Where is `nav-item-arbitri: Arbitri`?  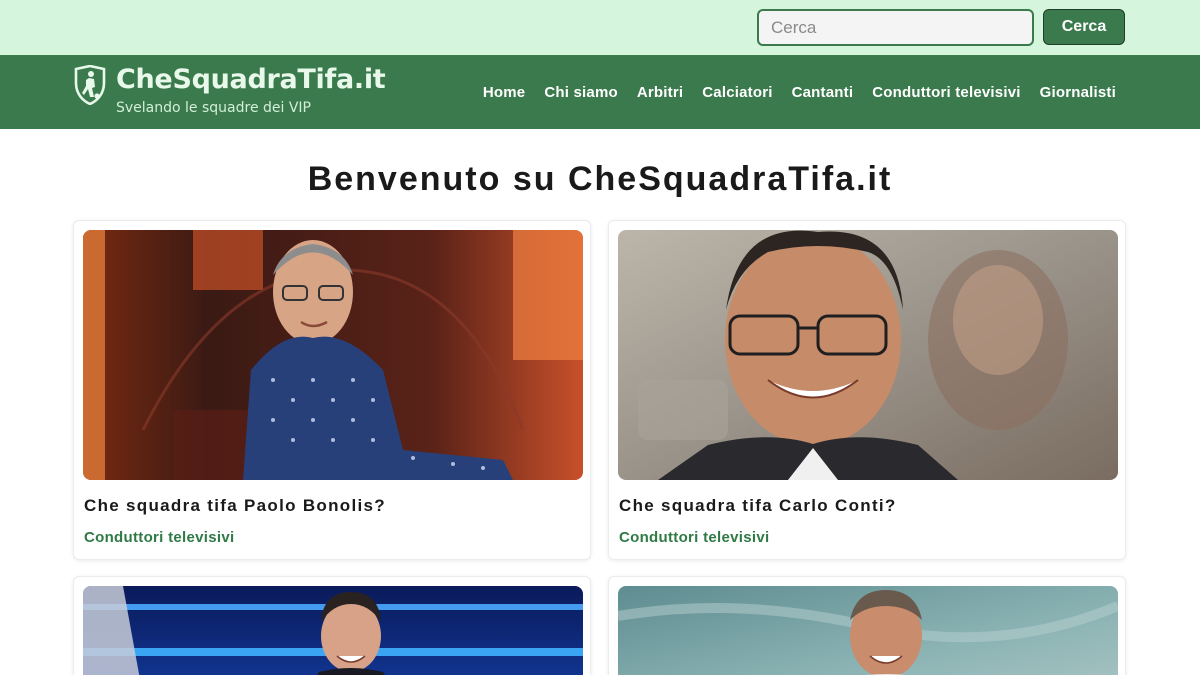
nav-item-arbitri: Arbitri is located at coordinates (660, 92).